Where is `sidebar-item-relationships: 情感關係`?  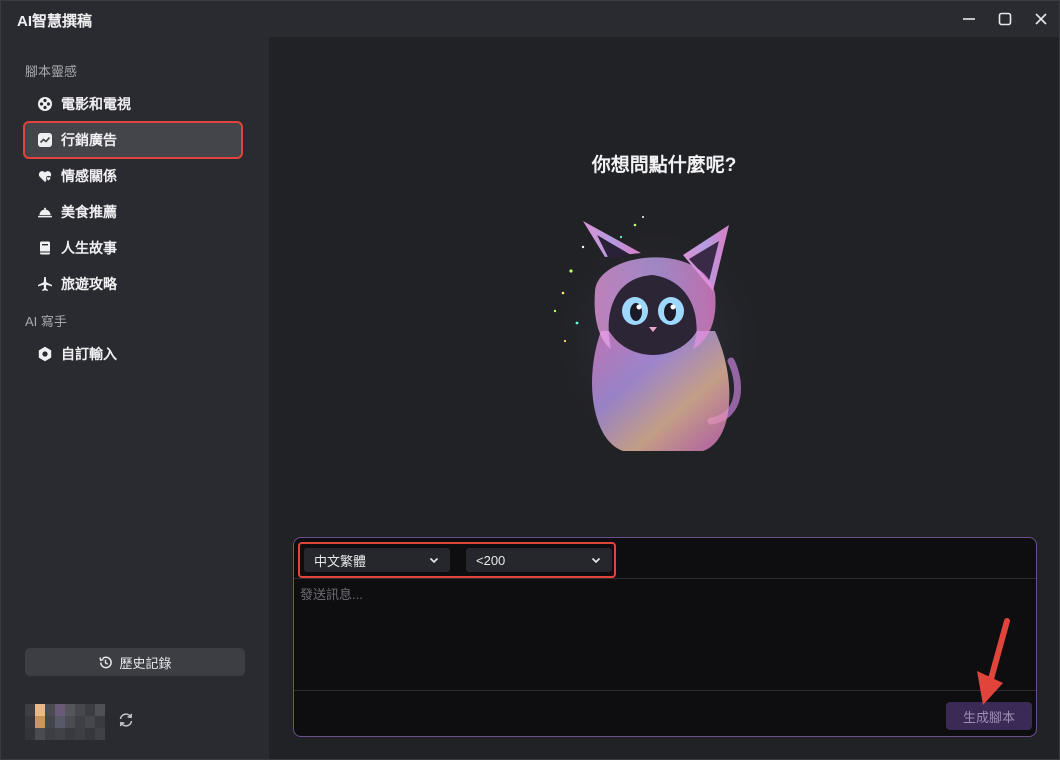
sidebar-item-relationships: 情感關係 is located at coordinates (133, 176).